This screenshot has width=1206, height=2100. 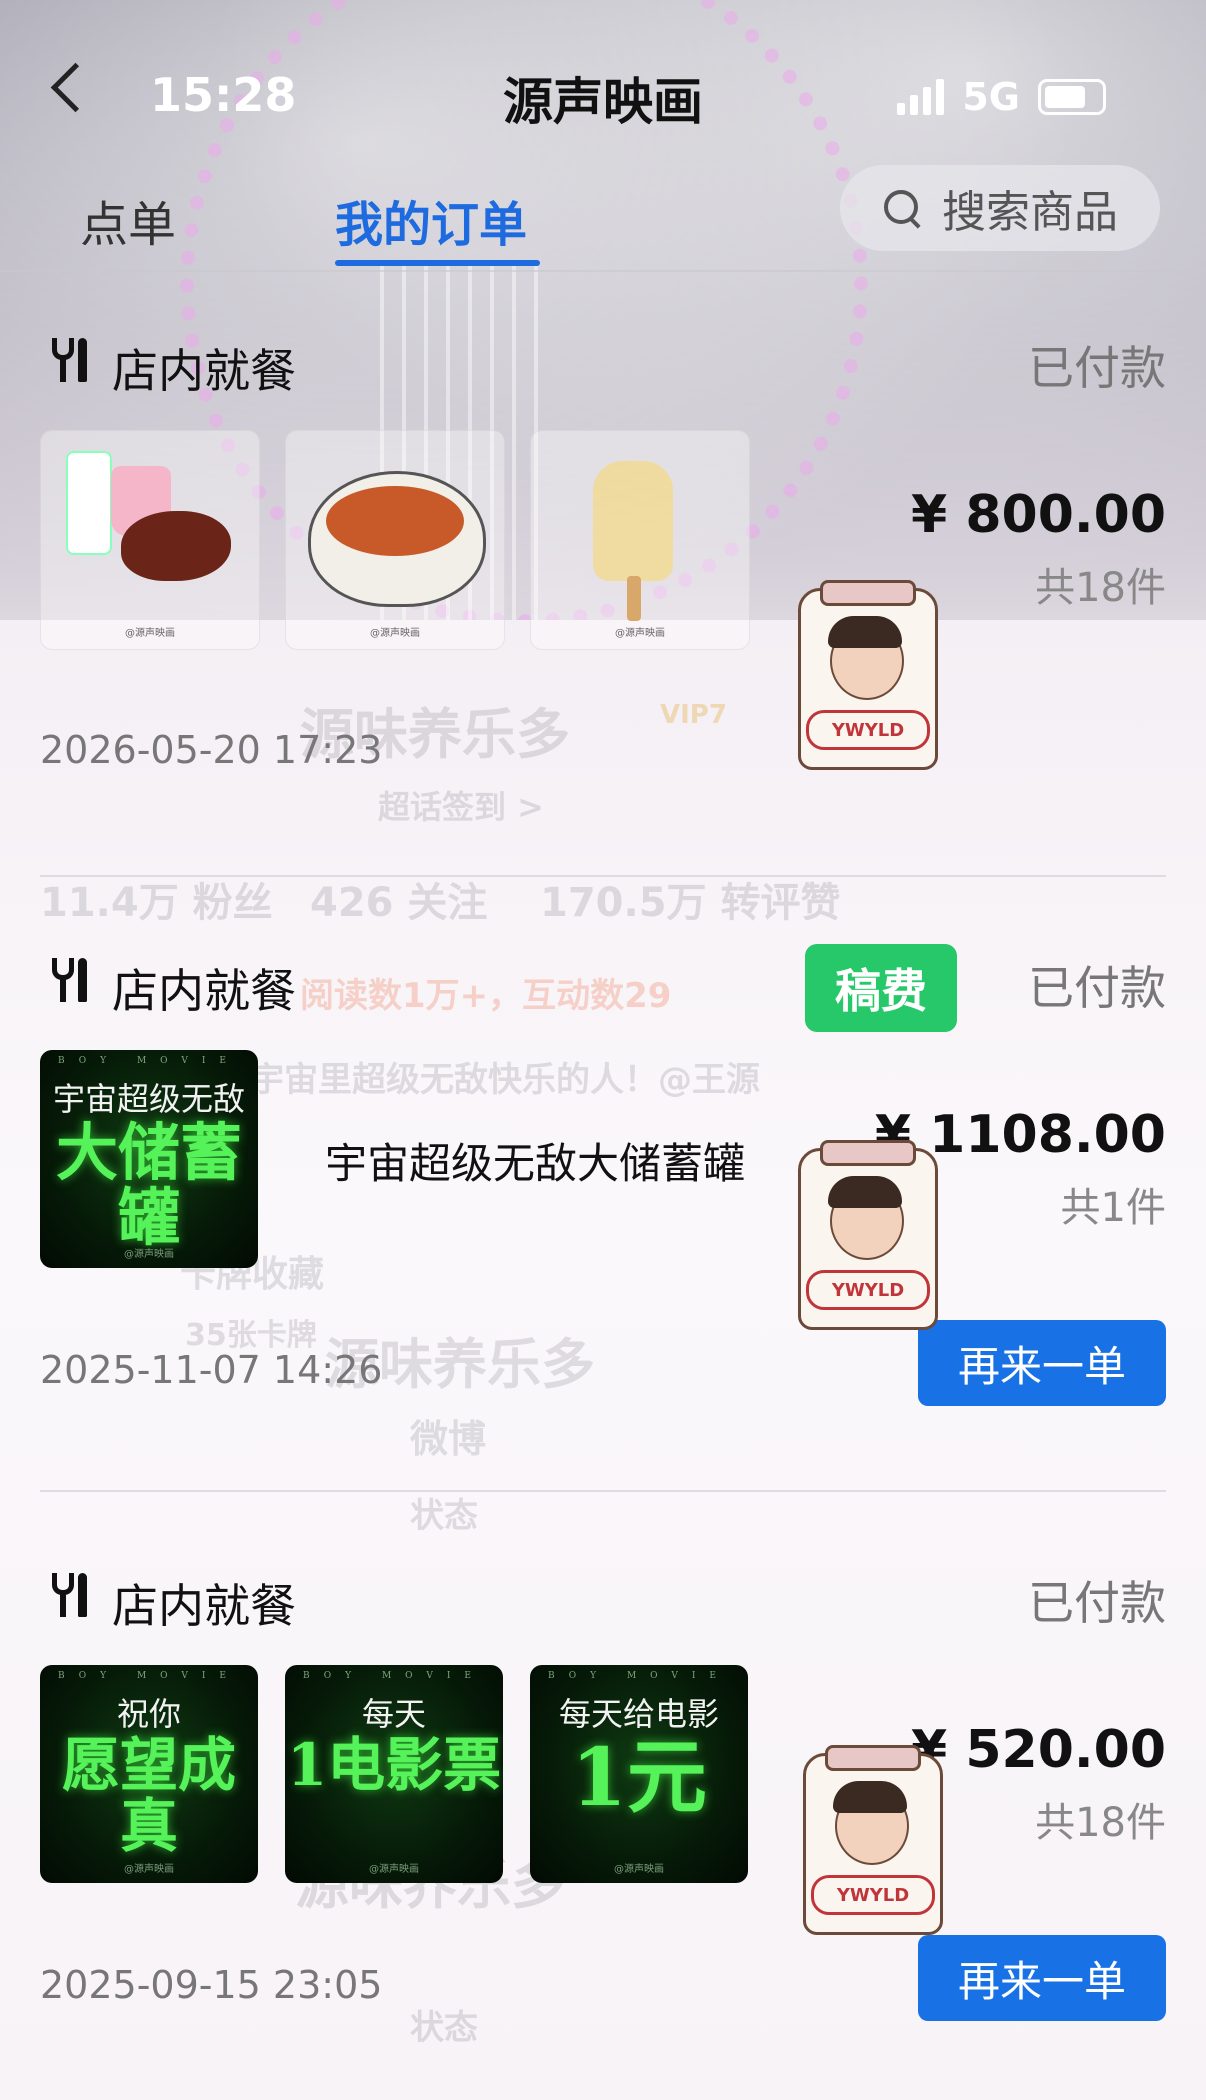 I want to click on poster-line1: 祝你, so click(x=148, y=1714).